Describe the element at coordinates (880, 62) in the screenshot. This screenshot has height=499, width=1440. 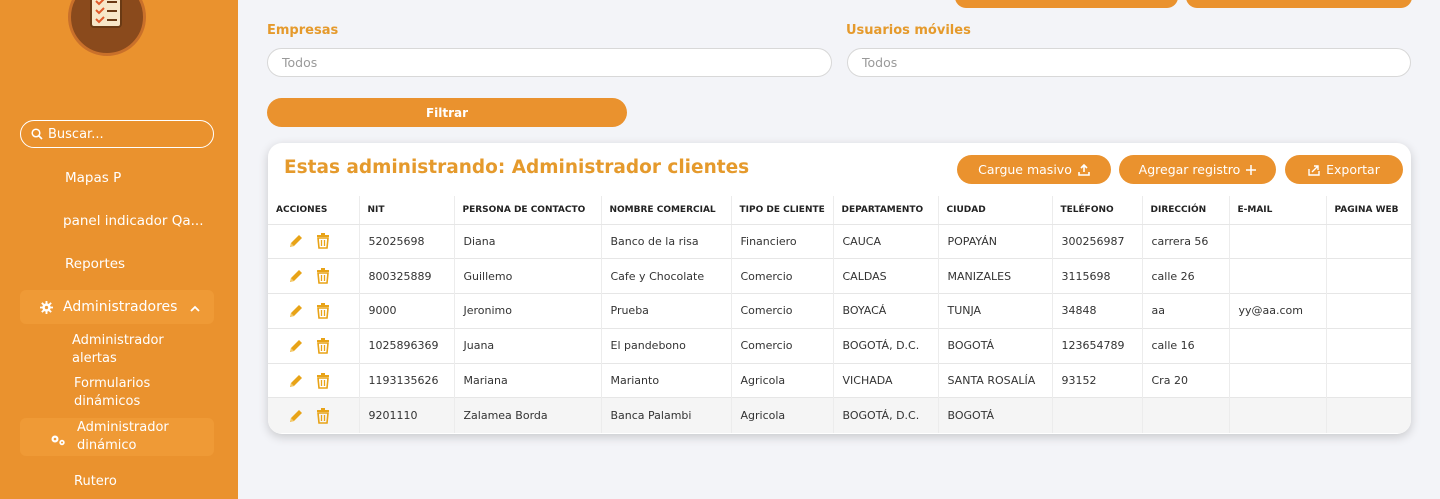
I see `usuarios-value: Todos` at that location.